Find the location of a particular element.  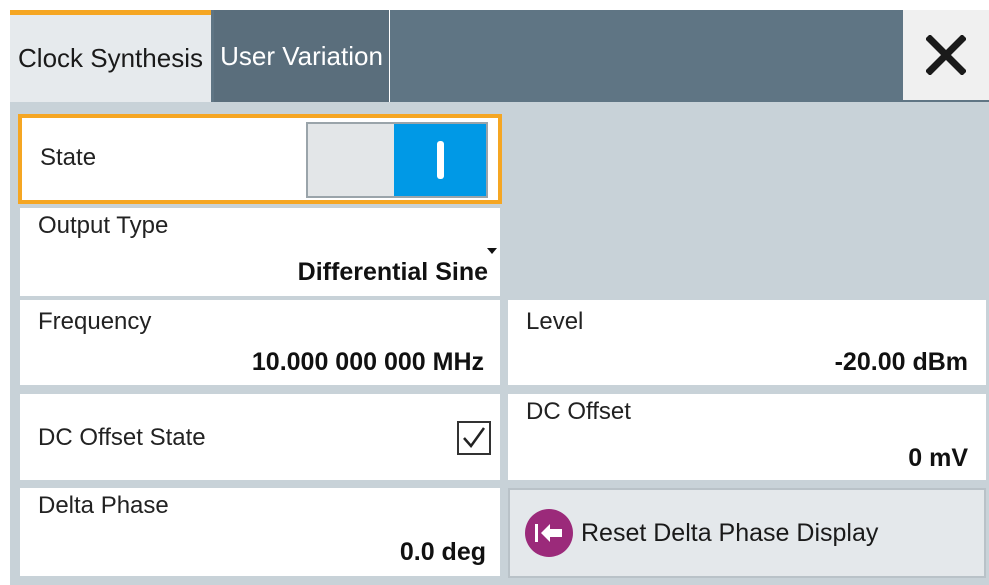

dc-offset-state-field: DC Offset State is located at coordinates (260, 437).